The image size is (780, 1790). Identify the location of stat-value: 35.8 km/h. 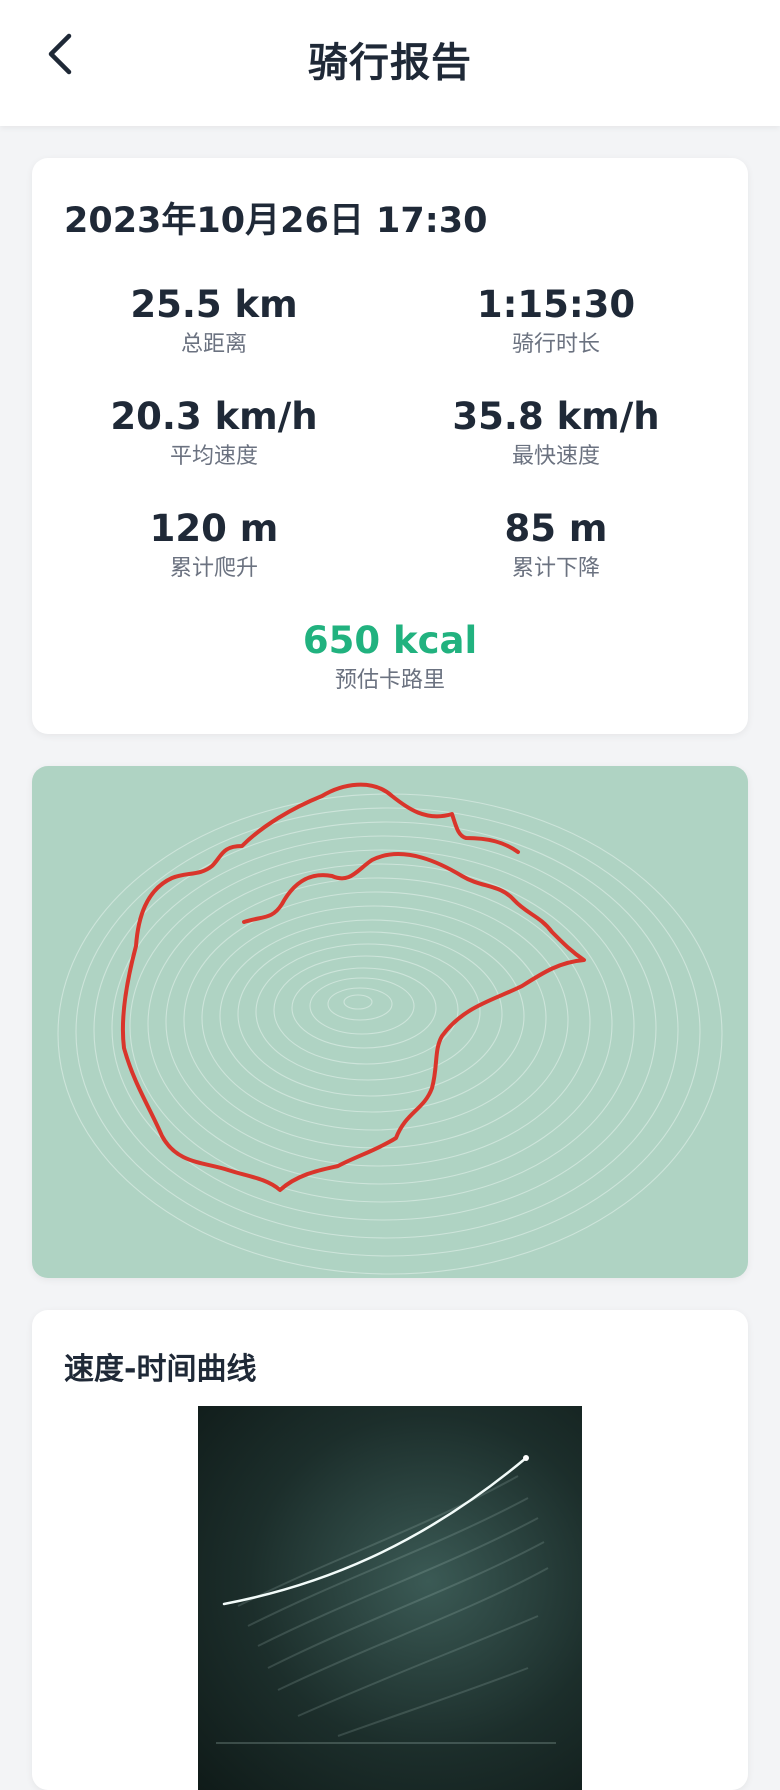
(556, 416).